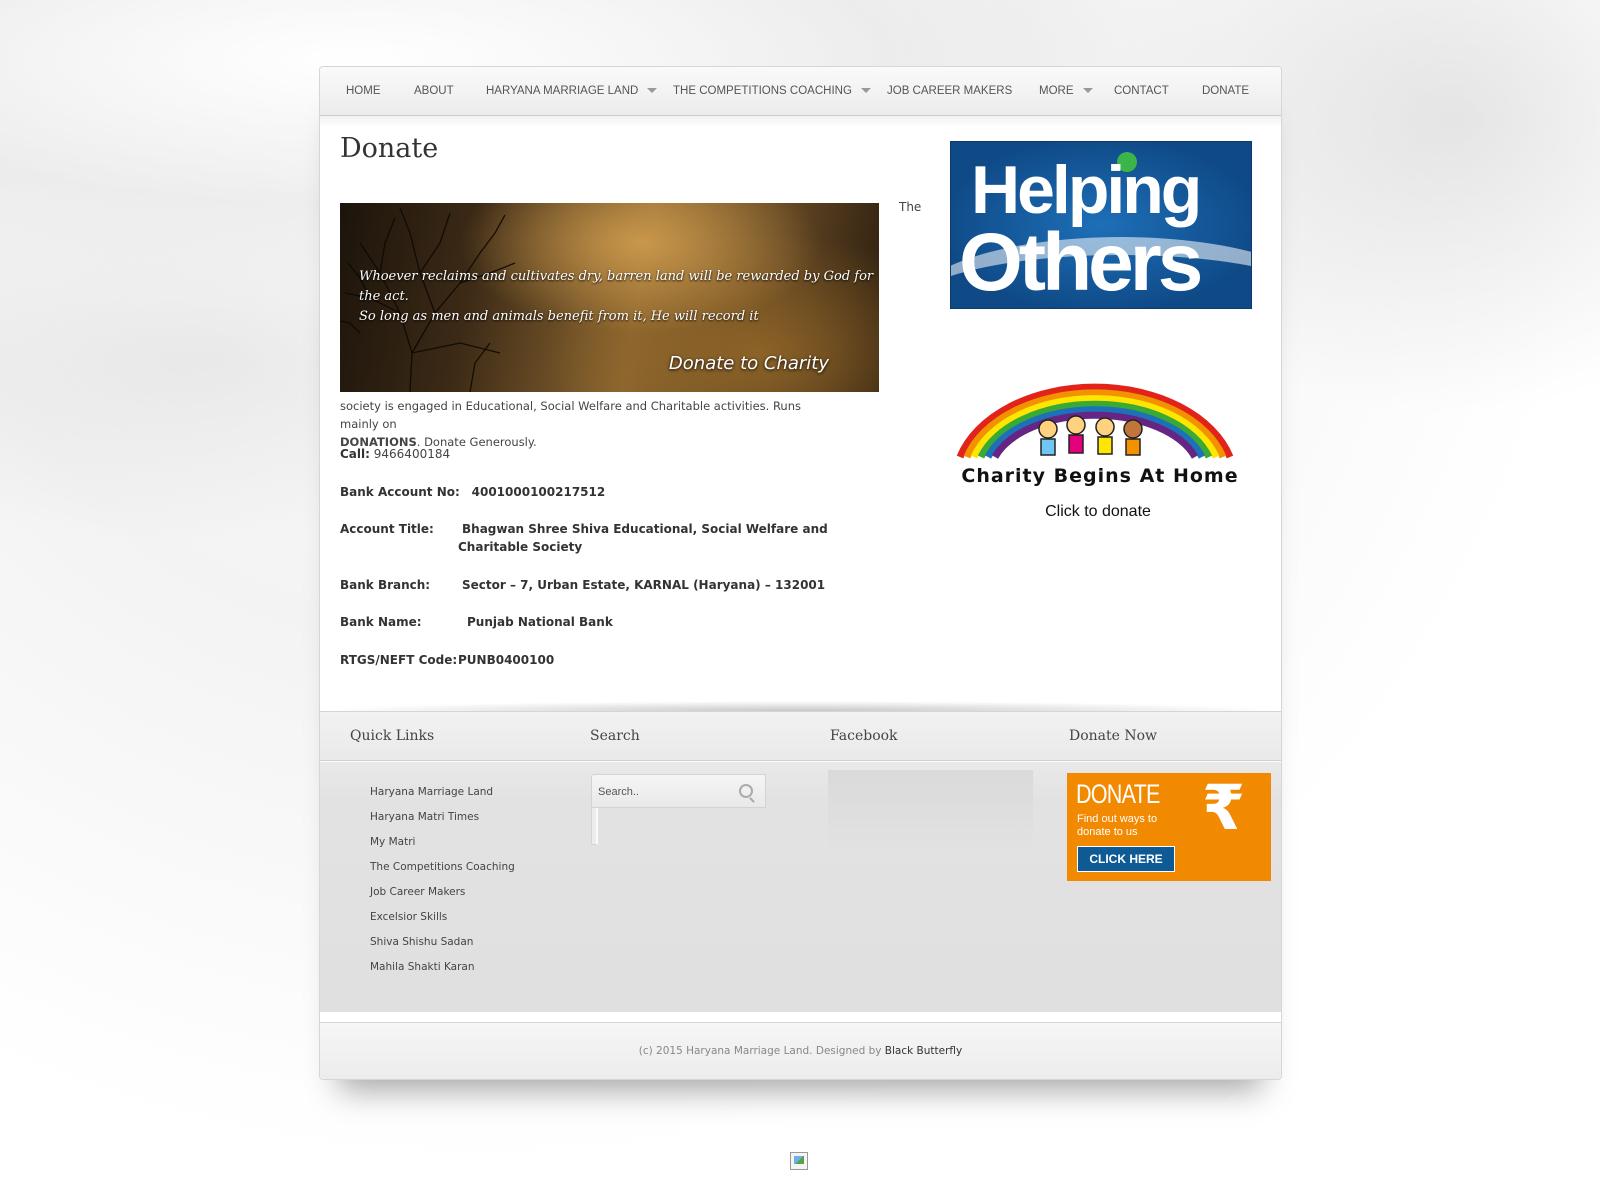 Image resolution: width=1600 pixels, height=1177 pixels. I want to click on nav-item-haryana-marriage-land: HARYANA MARRIAGE LAND, so click(572, 91).